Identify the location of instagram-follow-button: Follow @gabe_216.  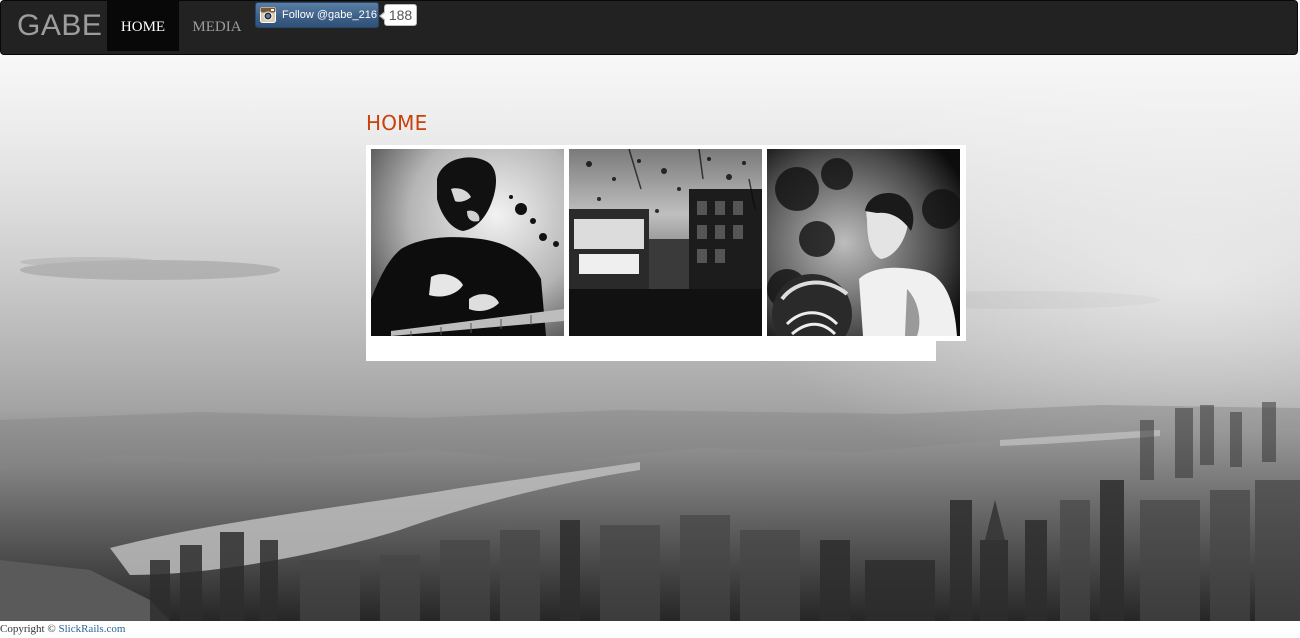
(317, 15).